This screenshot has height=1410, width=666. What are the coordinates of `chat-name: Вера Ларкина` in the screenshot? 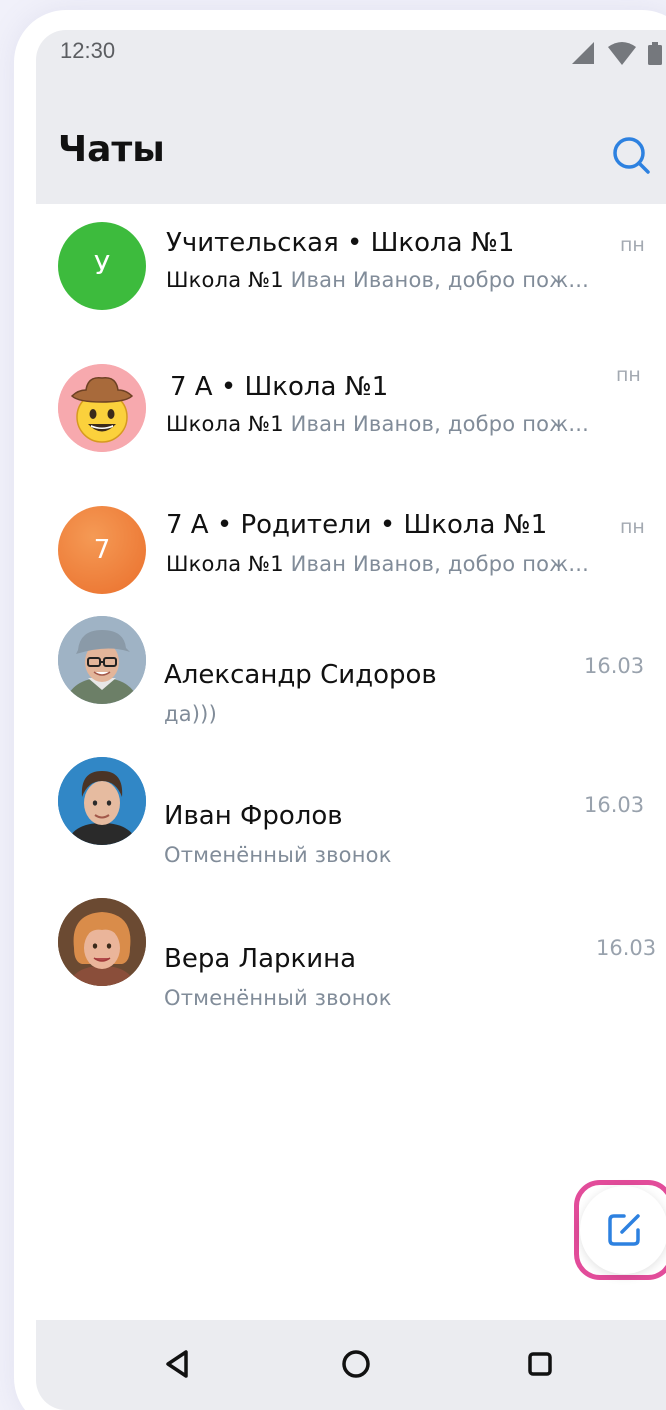 It's located at (260, 959).